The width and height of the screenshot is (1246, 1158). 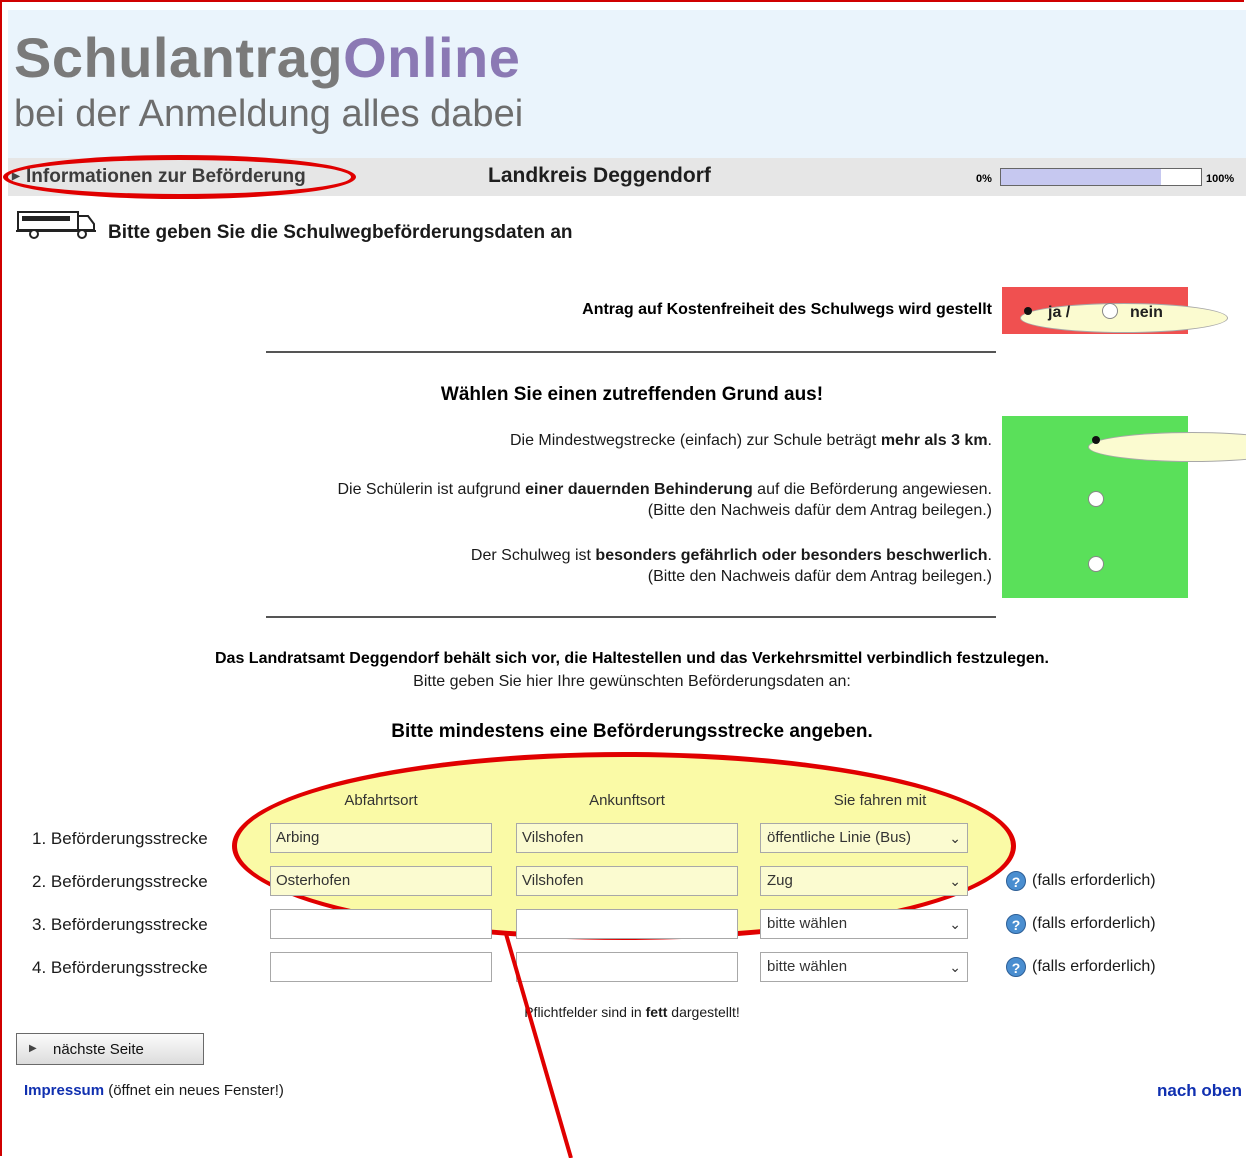 What do you see at coordinates (1199, 1091) in the screenshot?
I see `back-to-top-link: nach oben` at bounding box center [1199, 1091].